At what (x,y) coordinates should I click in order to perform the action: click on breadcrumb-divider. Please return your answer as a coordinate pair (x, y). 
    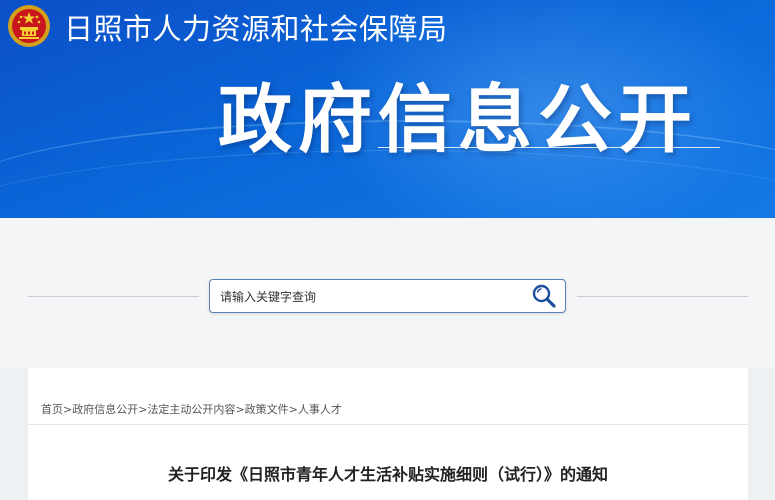
    Looking at the image, I should click on (388, 424).